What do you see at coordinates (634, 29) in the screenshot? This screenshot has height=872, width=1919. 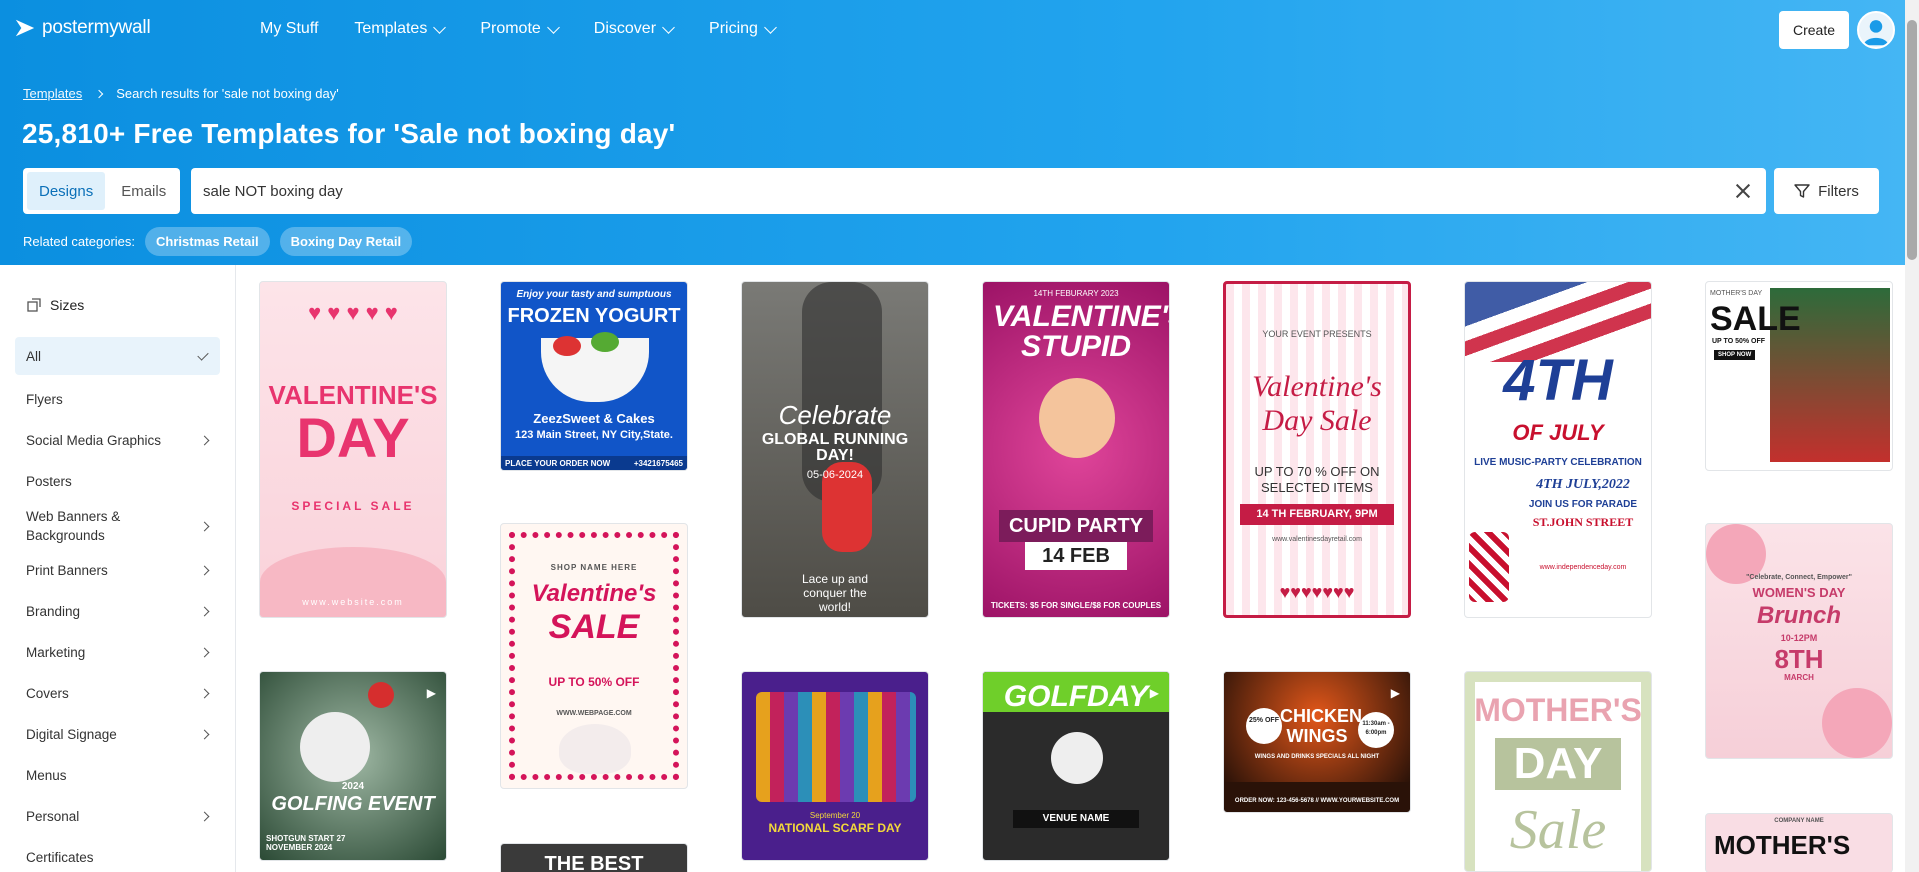 I see `nav-discover: Discover` at bounding box center [634, 29].